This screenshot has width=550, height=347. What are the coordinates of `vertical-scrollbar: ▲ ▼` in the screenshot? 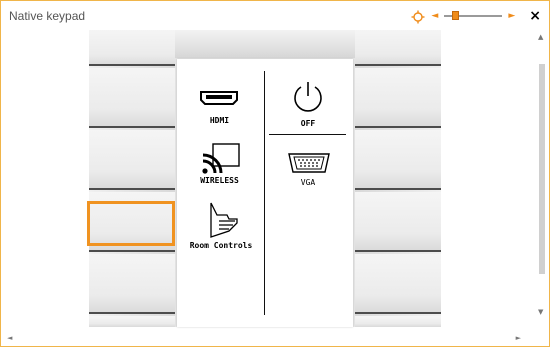 It's located at (542, 181).